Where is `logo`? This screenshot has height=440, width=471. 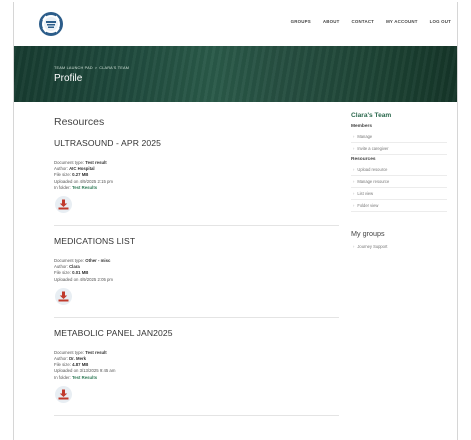 logo is located at coordinates (51, 24).